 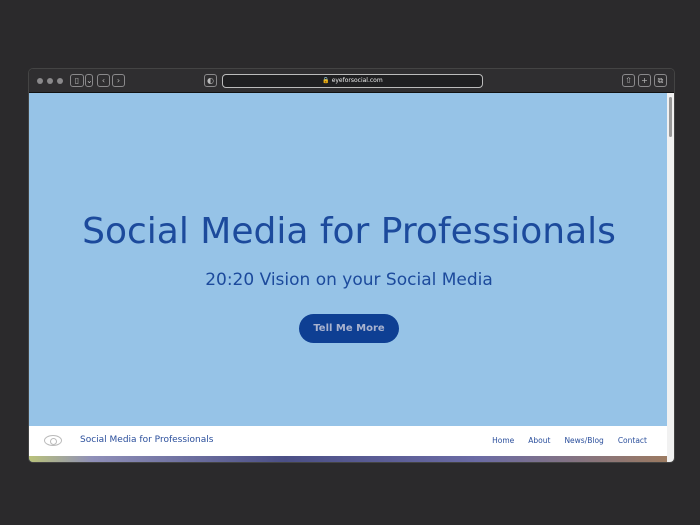 I want to click on minimize-window-button, so click(x=50, y=81).